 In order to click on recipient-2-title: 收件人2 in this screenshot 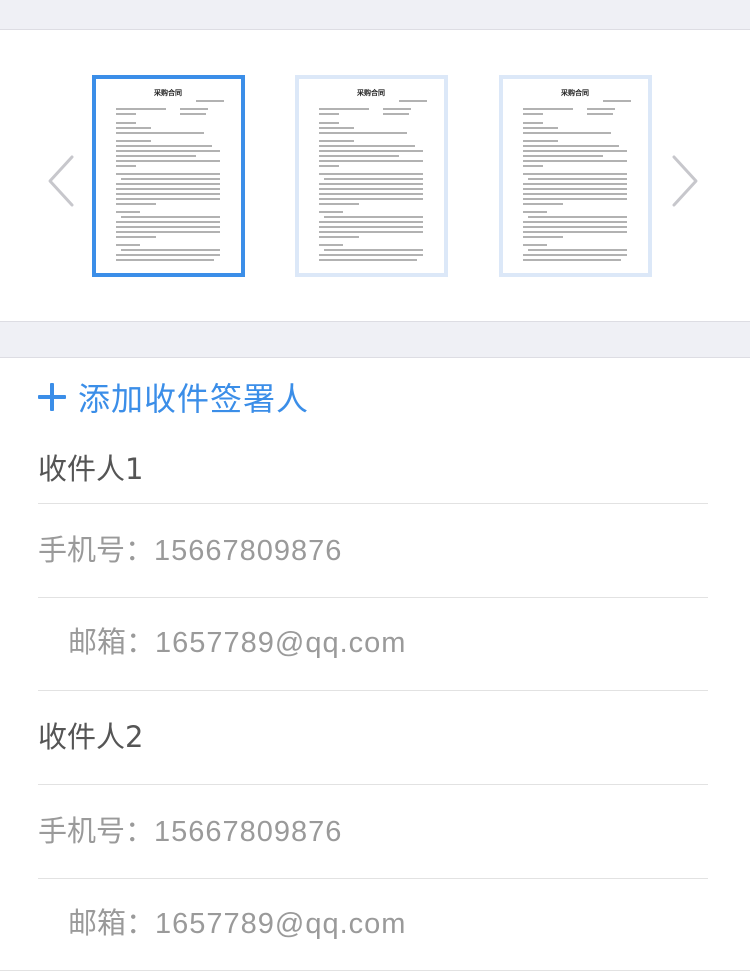, I will do `click(91, 737)`.